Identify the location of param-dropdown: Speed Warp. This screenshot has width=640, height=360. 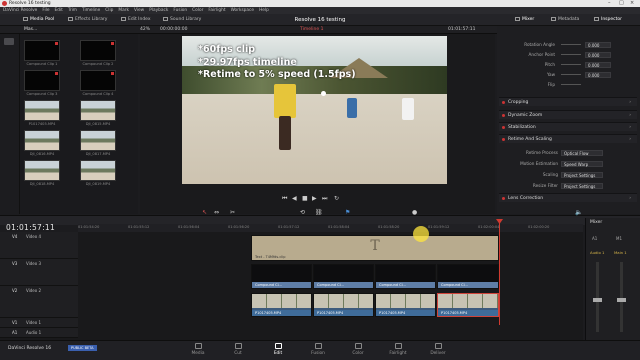
(582, 164).